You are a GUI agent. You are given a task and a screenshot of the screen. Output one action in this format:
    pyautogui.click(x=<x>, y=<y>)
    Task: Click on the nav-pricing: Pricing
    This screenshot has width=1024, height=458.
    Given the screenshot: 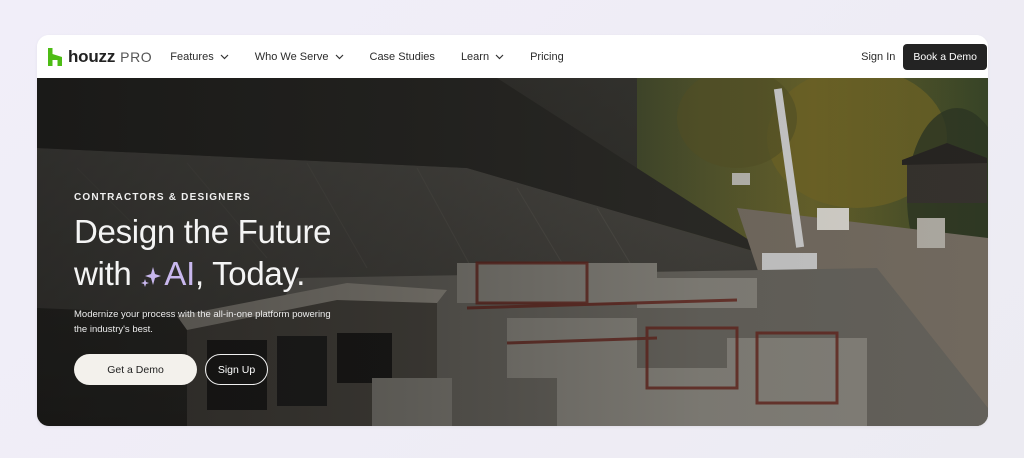 What is the action you would take?
    pyautogui.click(x=547, y=57)
    